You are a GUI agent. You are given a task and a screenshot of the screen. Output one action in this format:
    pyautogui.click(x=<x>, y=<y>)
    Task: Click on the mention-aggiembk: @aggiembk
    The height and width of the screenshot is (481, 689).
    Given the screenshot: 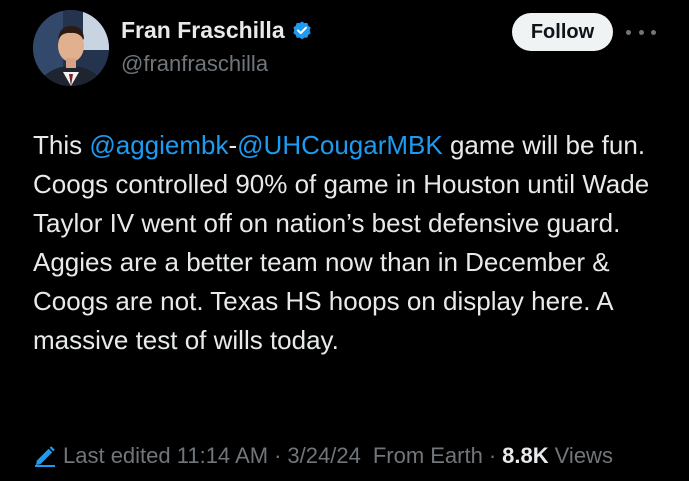 What is the action you would take?
    pyautogui.click(x=158, y=145)
    